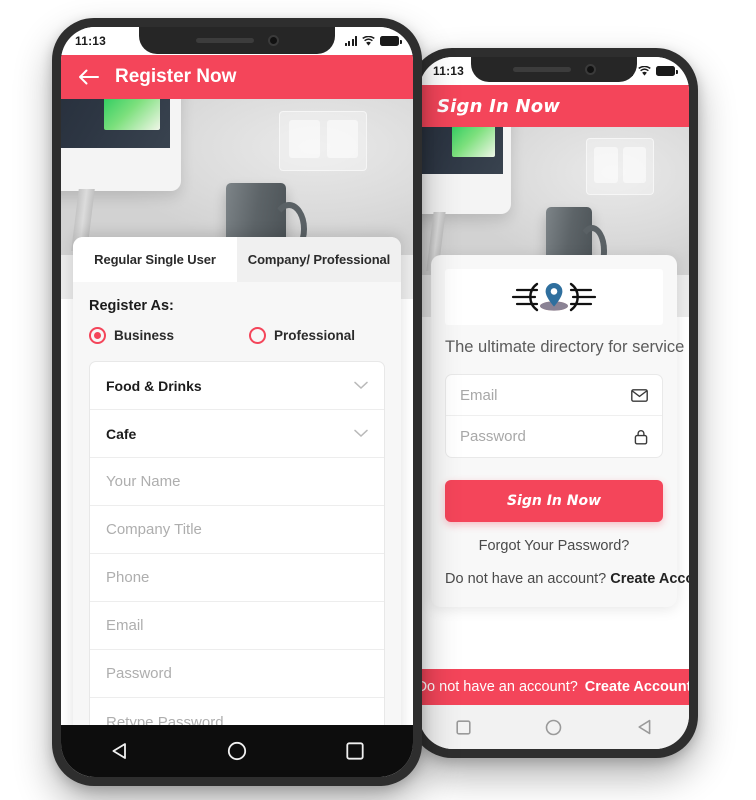 Image resolution: width=756 pixels, height=800 pixels. Describe the element at coordinates (121, 433) in the screenshot. I see `subcategory-value: Cafe` at that location.